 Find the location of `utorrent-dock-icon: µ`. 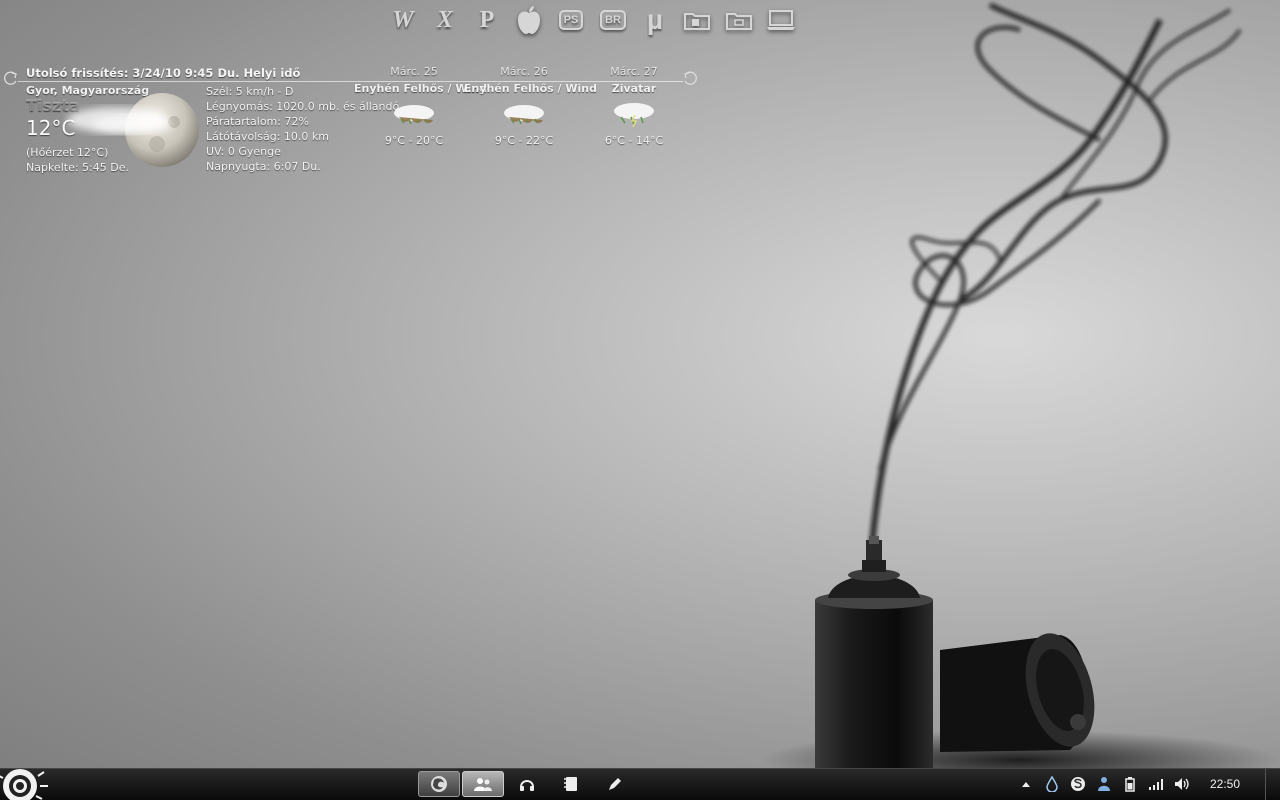

utorrent-dock-icon: µ is located at coordinates (655, 20).